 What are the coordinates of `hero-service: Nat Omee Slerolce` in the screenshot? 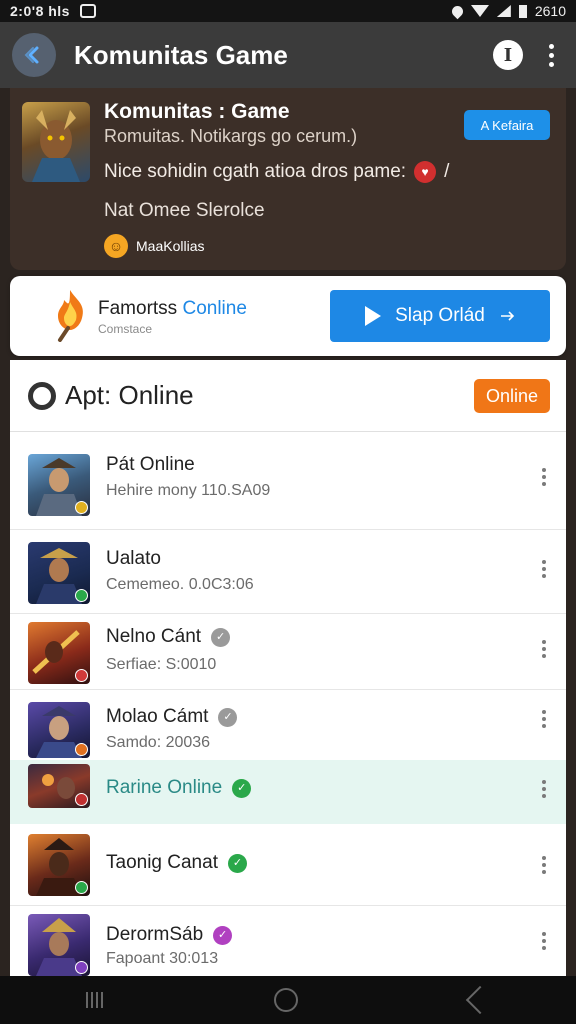 It's located at (184, 210).